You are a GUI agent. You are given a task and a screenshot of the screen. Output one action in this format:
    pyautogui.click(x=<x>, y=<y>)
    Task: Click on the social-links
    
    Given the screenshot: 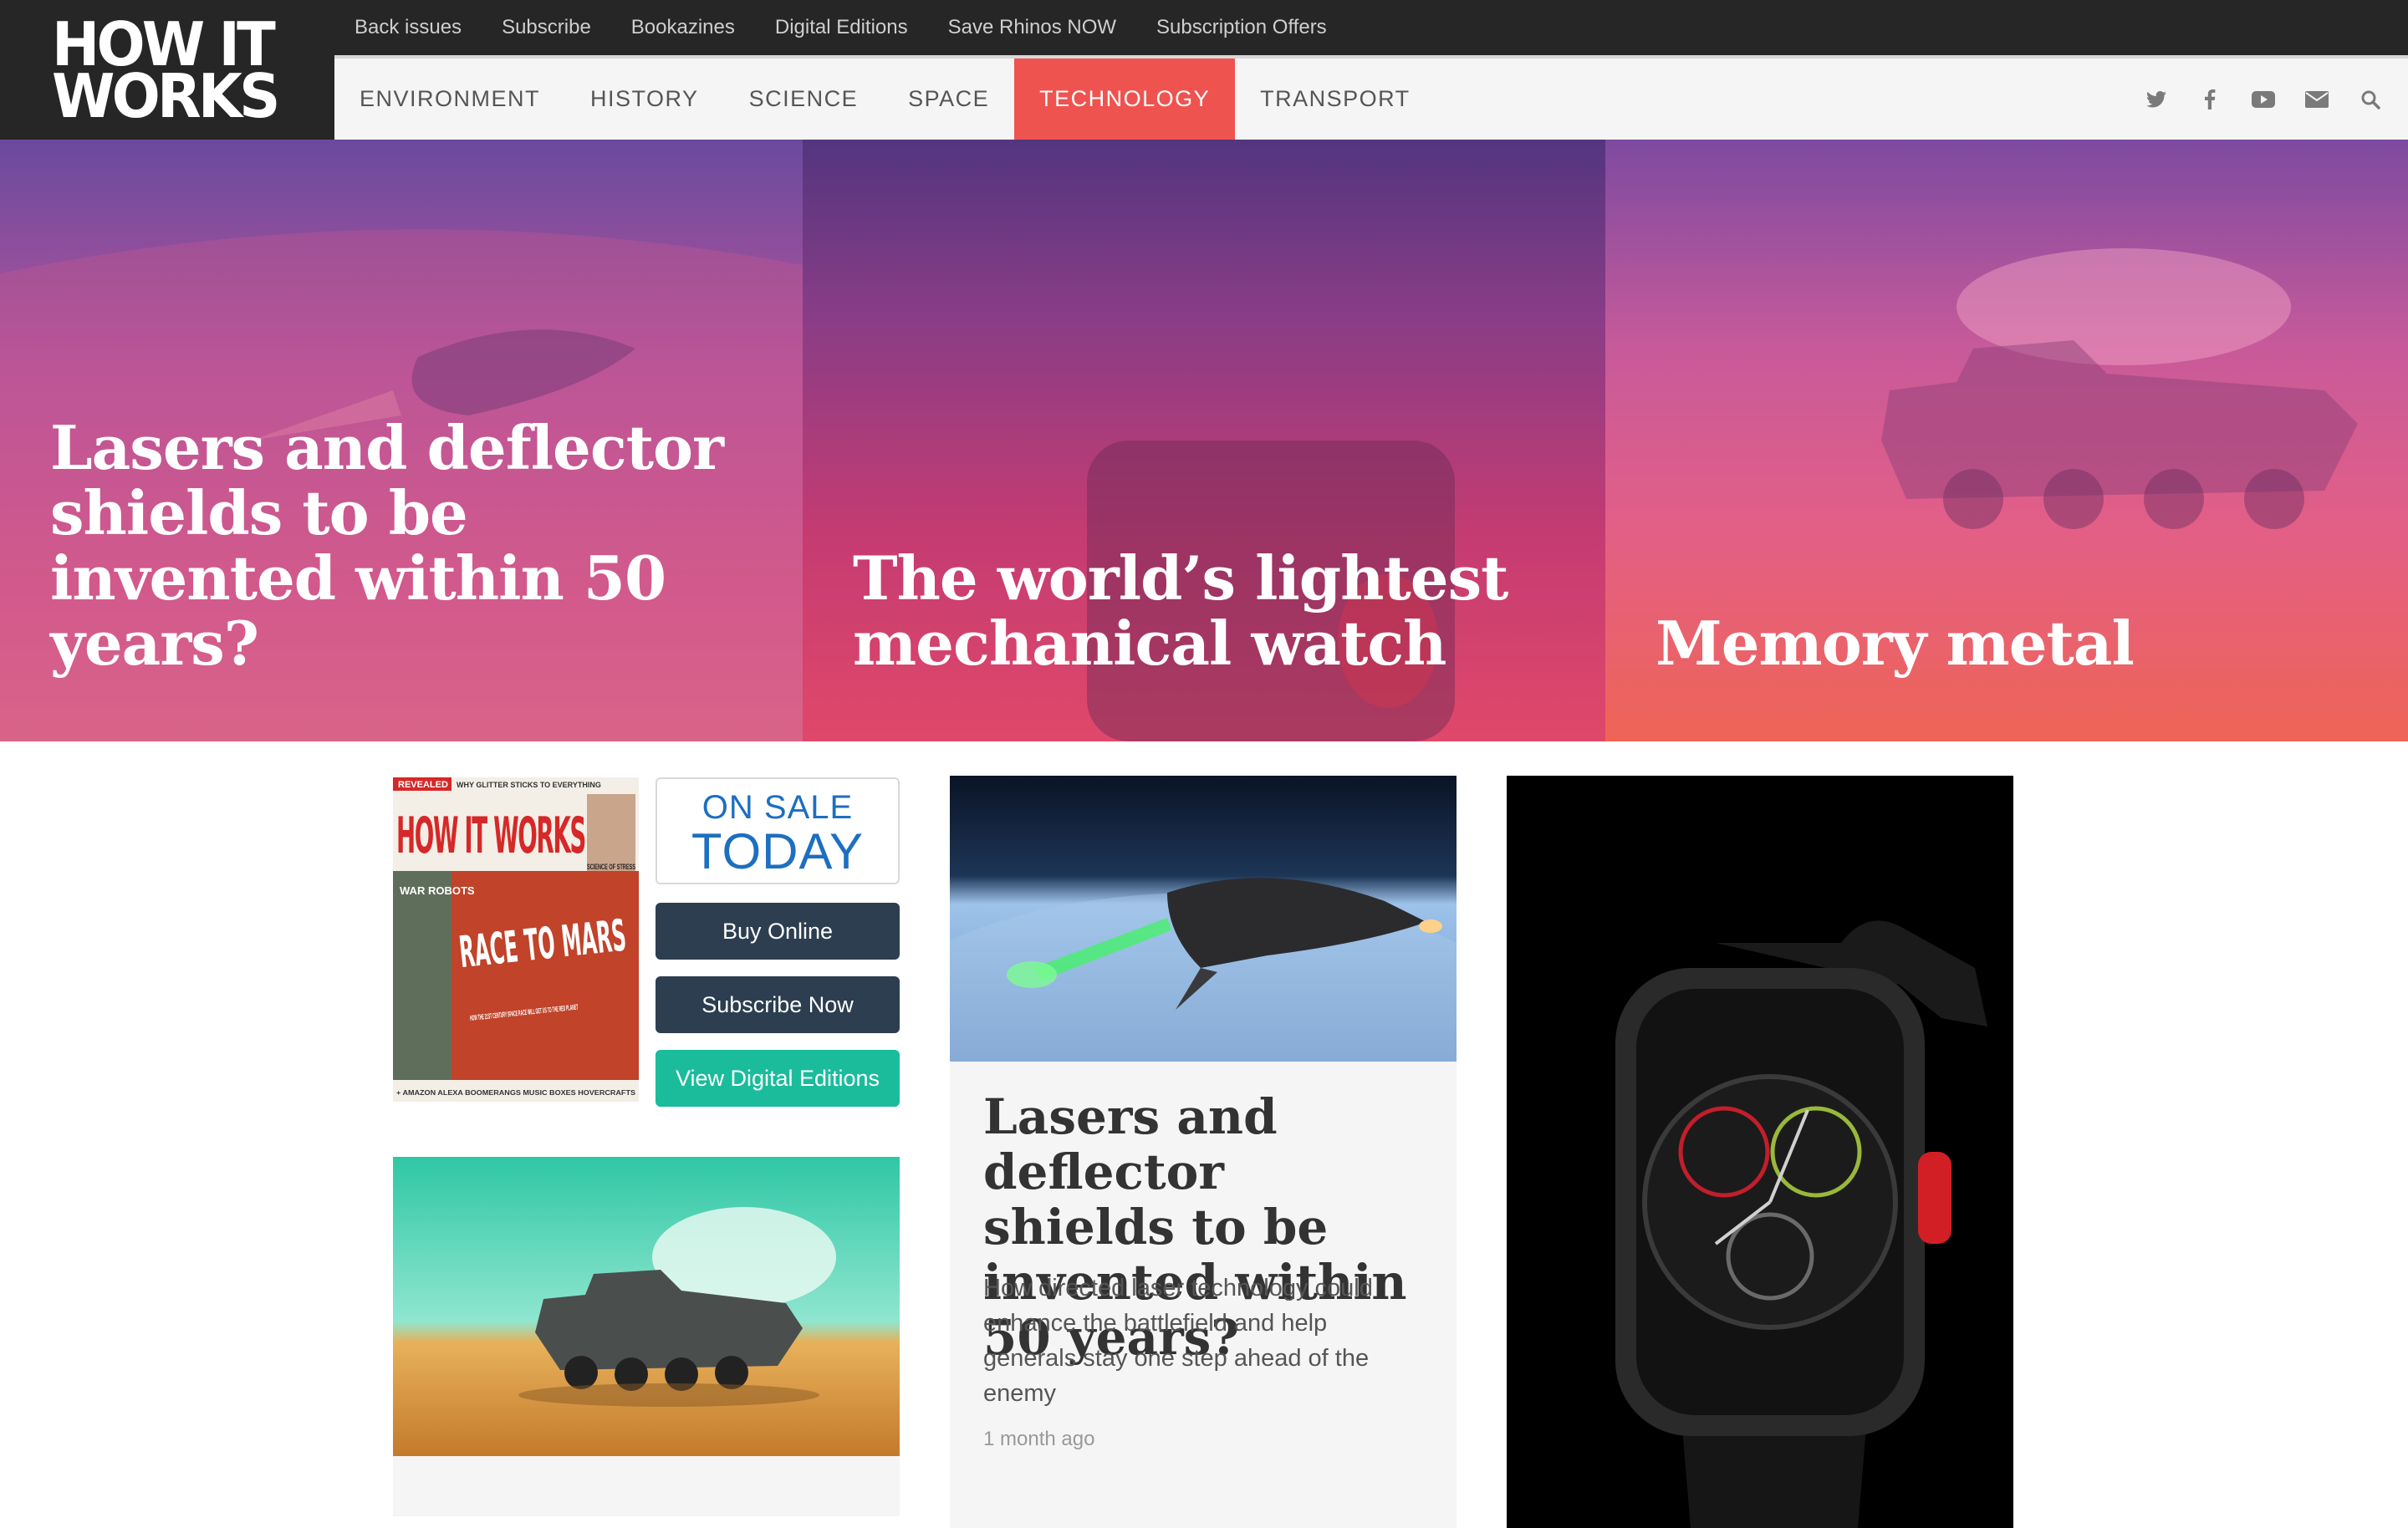 What is the action you would take?
    pyautogui.click(x=2262, y=99)
    